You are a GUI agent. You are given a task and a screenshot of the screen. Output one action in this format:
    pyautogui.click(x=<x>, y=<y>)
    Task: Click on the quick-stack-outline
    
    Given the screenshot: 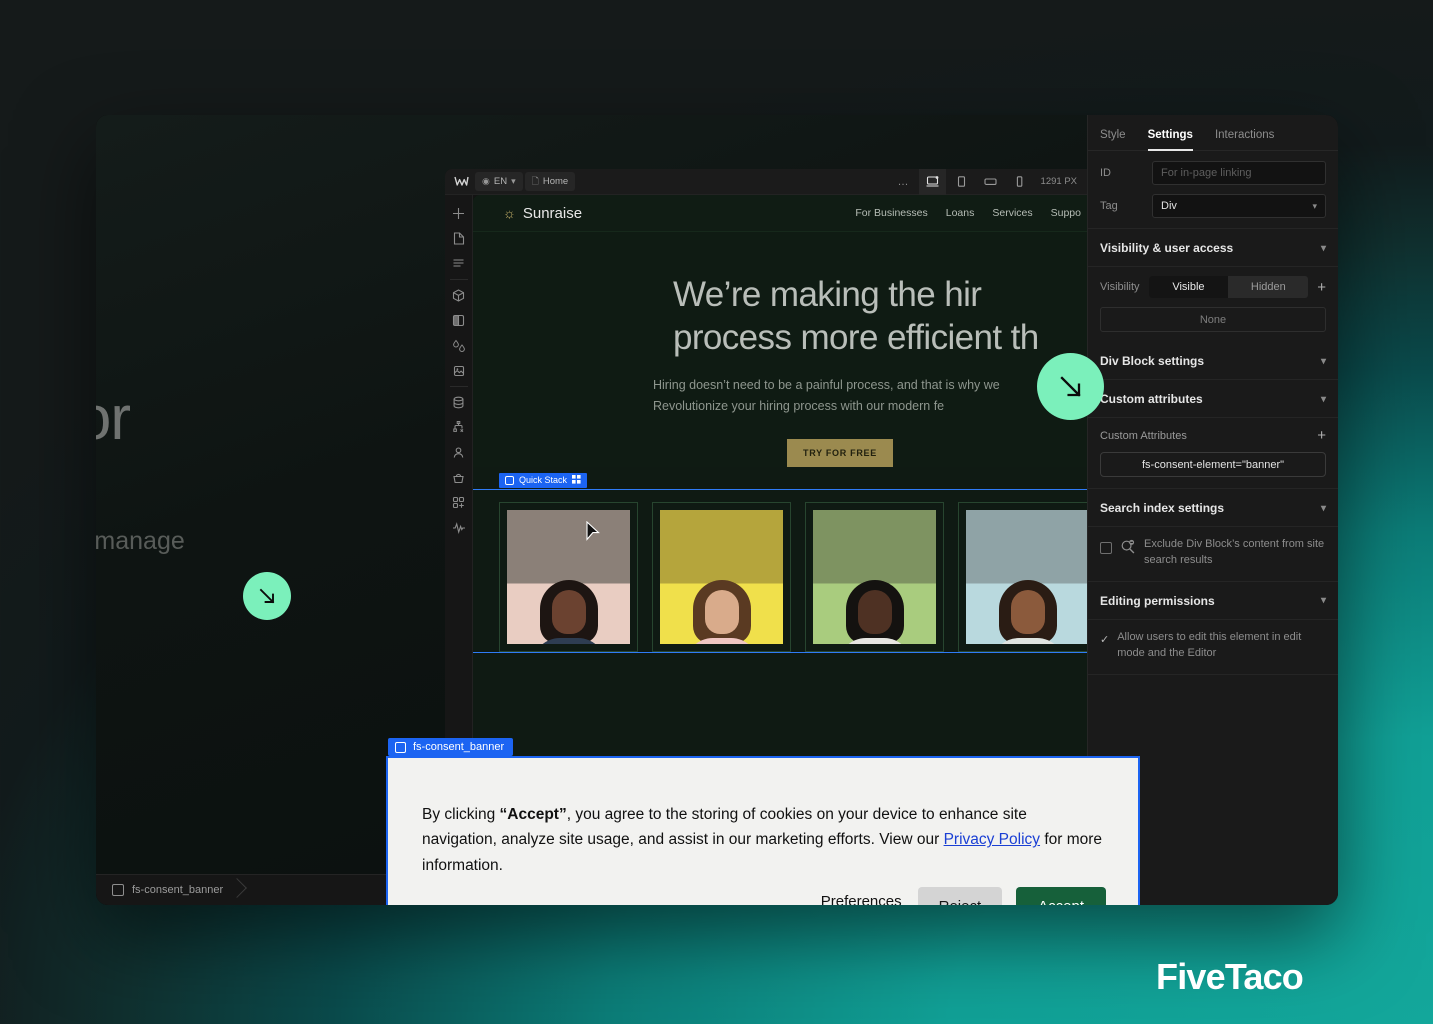 What is the action you would take?
    pyautogui.click(x=780, y=570)
    